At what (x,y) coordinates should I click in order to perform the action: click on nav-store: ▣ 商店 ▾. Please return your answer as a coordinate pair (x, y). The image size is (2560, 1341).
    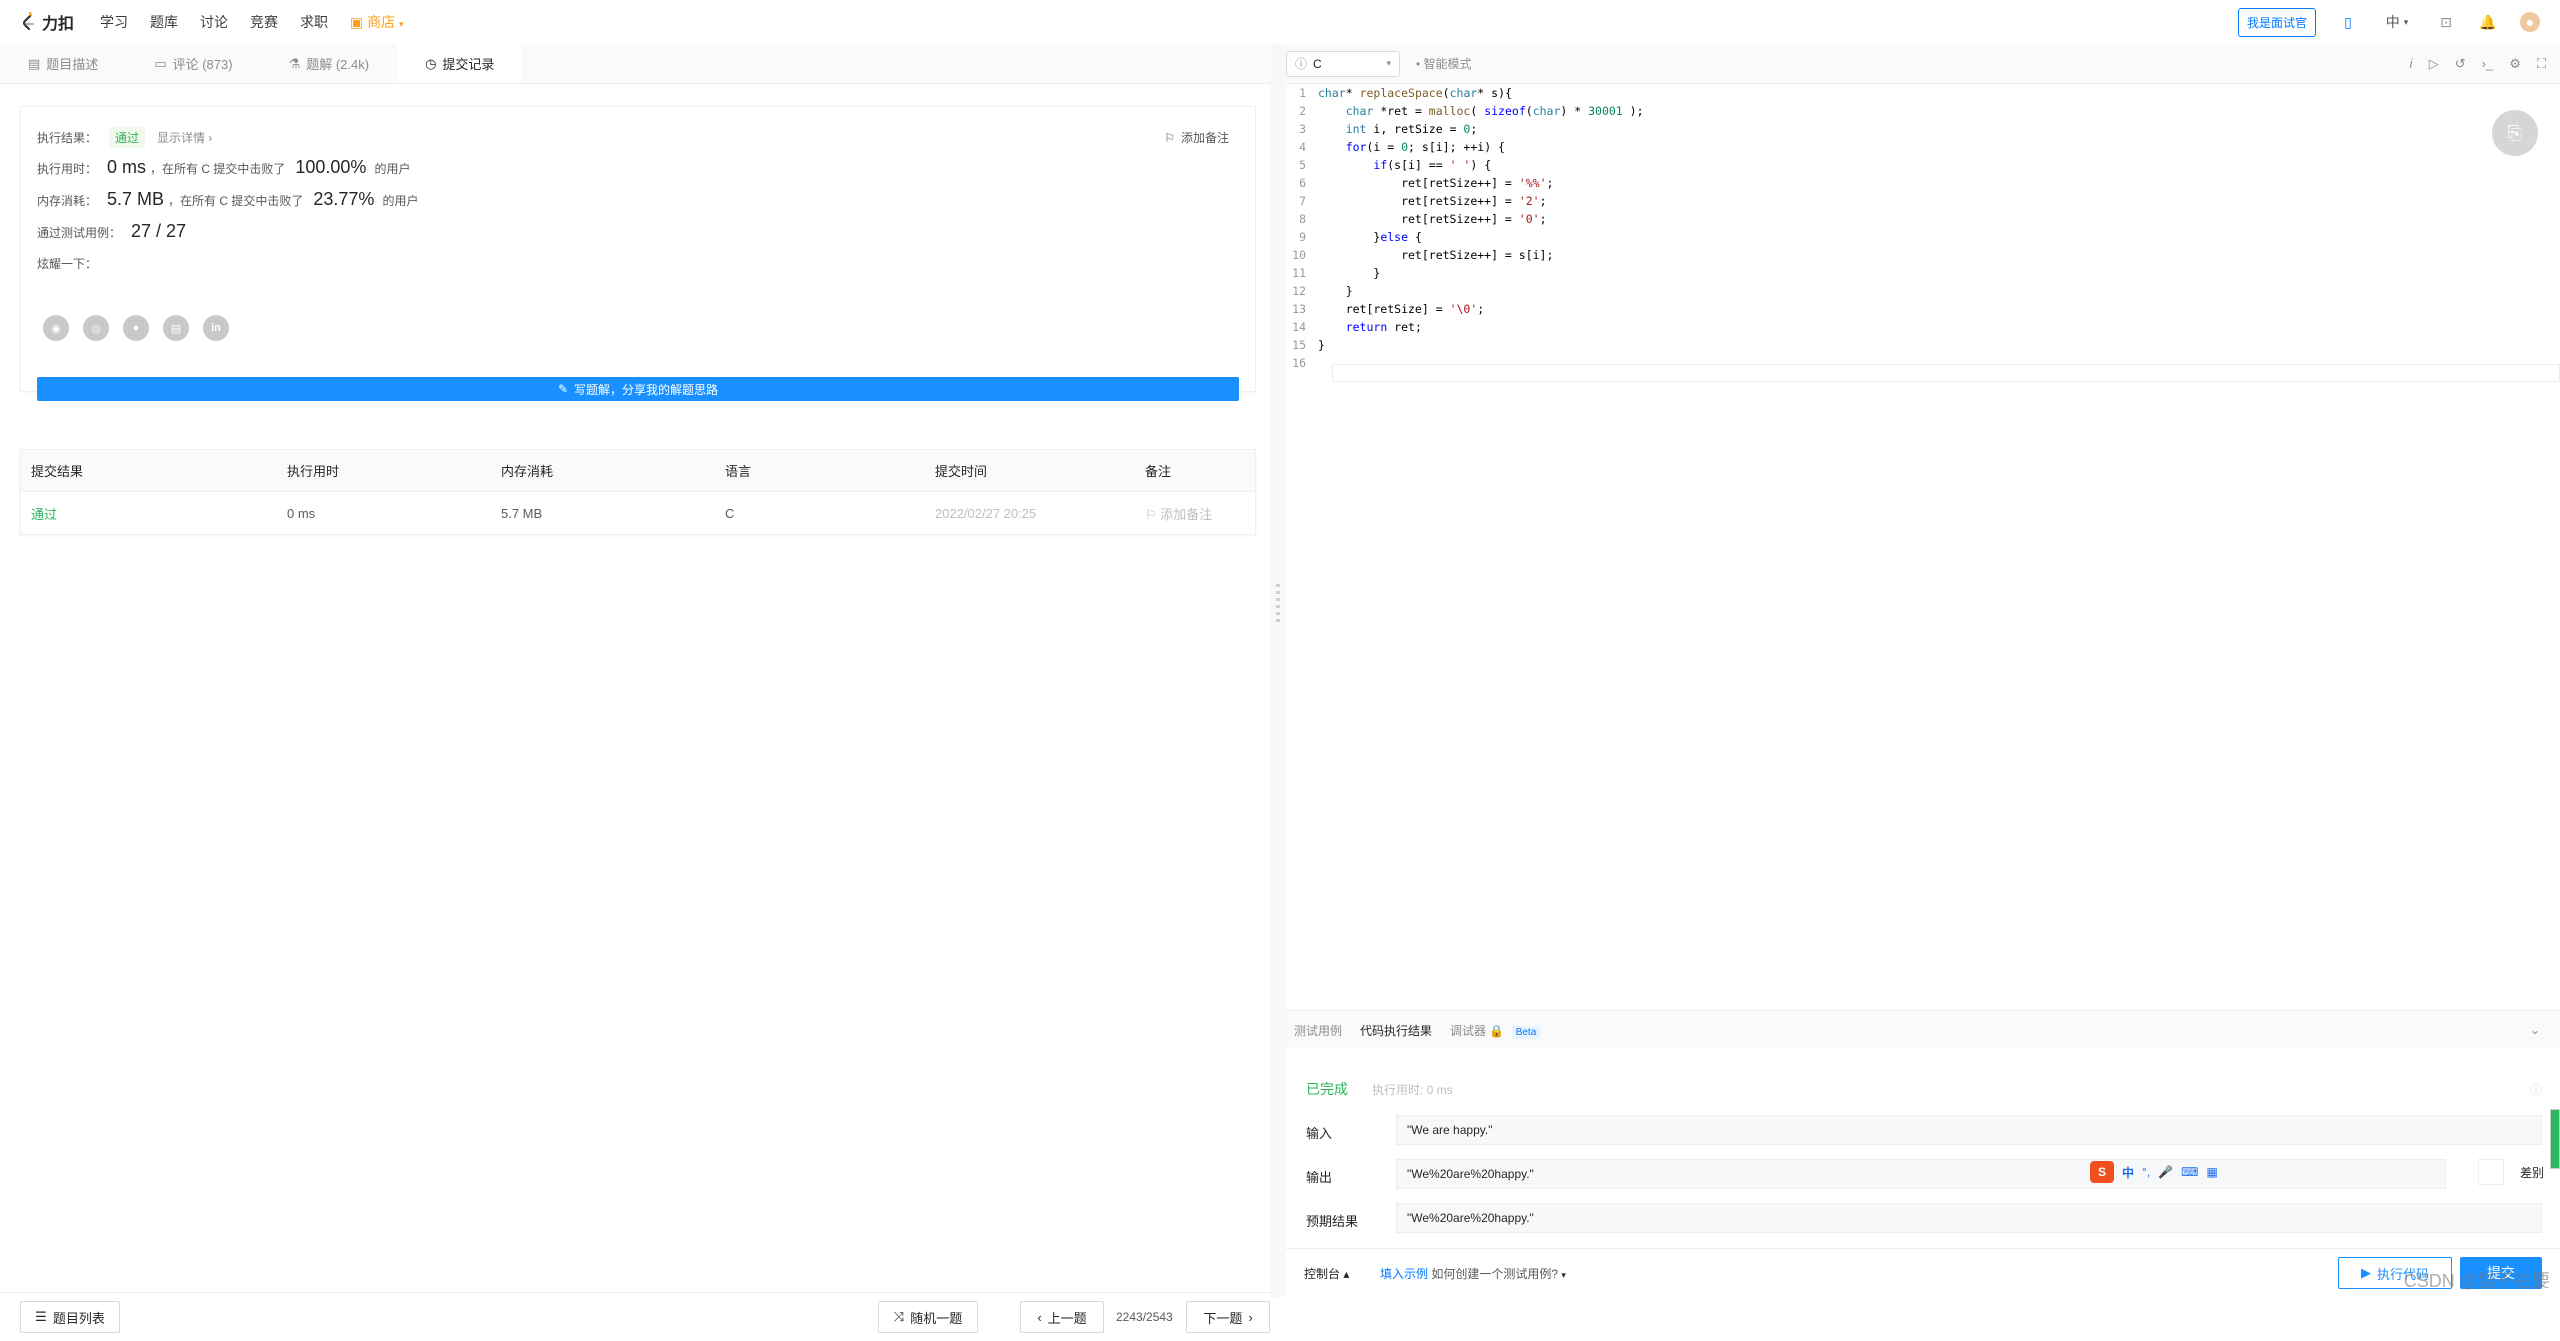
    Looking at the image, I should click on (377, 22).